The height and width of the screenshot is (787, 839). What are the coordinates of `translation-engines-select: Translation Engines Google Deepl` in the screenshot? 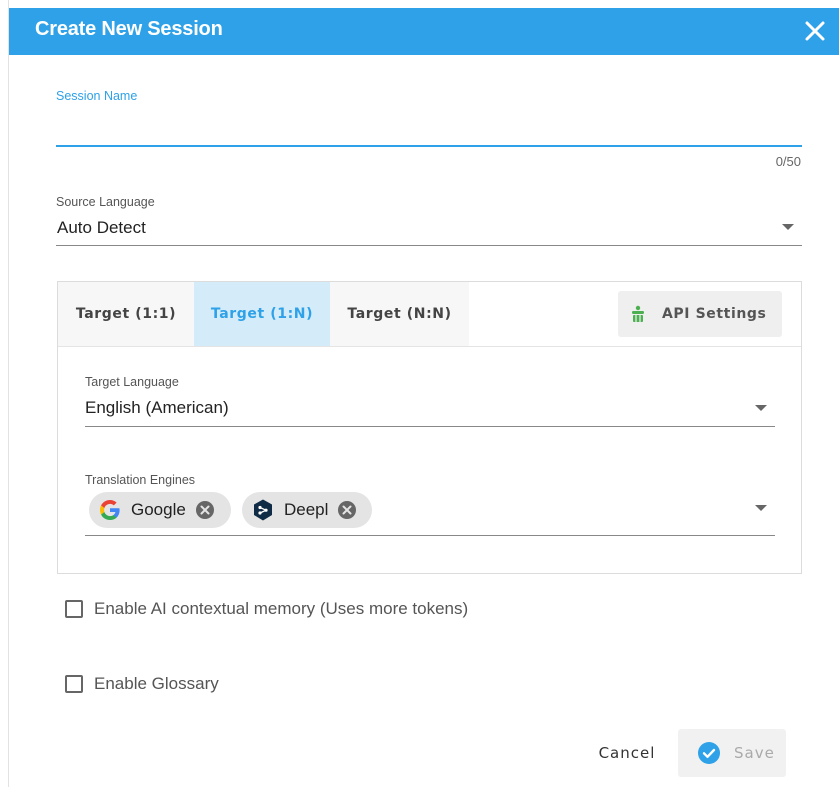 It's located at (430, 504).